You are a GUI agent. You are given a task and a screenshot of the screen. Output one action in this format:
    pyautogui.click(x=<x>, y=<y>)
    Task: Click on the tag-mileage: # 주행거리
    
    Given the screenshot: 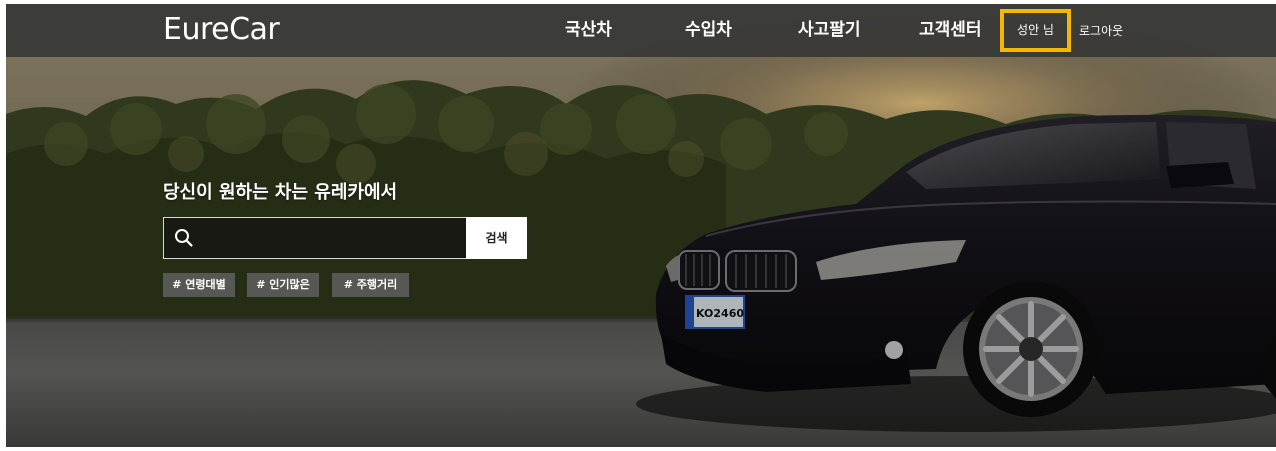 What is the action you would take?
    pyautogui.click(x=370, y=285)
    